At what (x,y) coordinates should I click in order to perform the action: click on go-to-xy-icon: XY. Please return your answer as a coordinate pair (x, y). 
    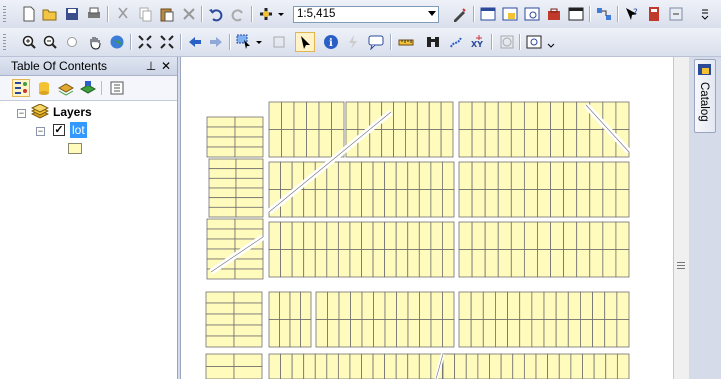
    Looking at the image, I should click on (478, 42).